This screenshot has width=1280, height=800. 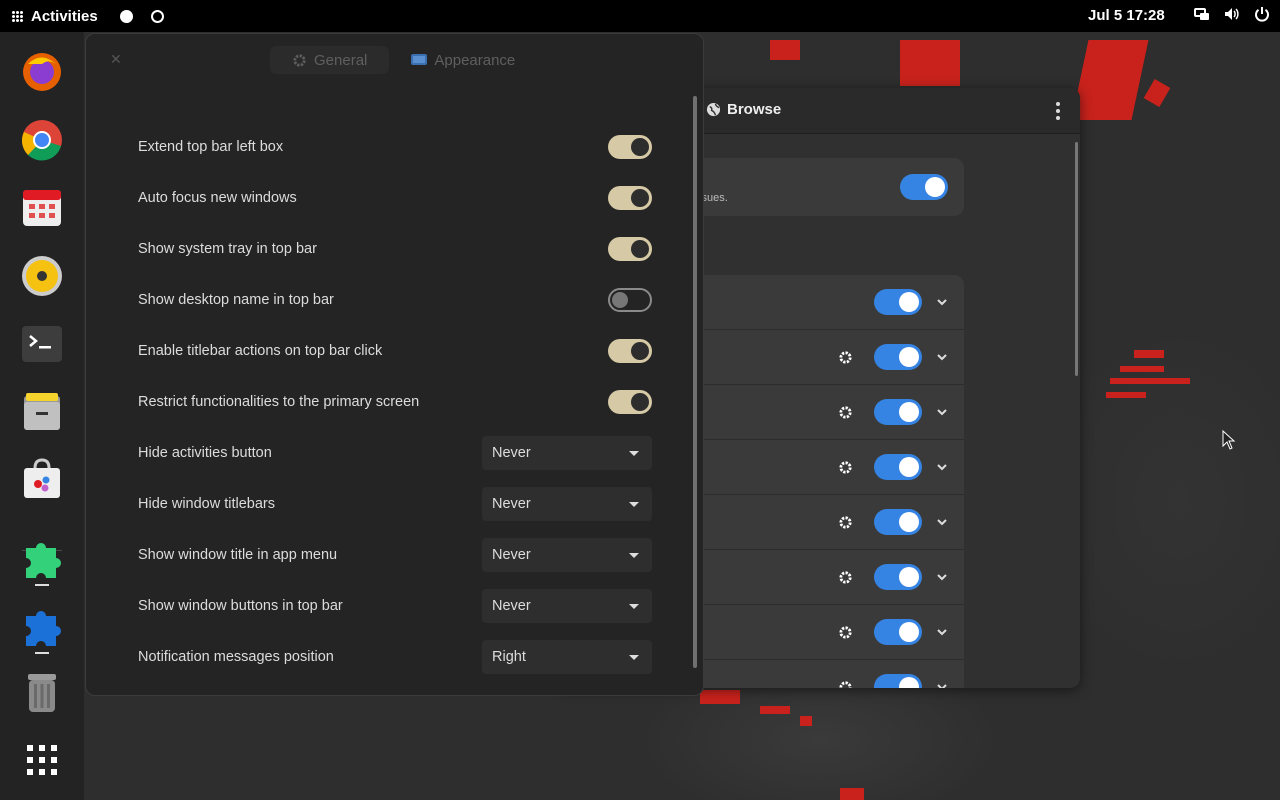 I want to click on activities-button: Activities, so click(x=55, y=16).